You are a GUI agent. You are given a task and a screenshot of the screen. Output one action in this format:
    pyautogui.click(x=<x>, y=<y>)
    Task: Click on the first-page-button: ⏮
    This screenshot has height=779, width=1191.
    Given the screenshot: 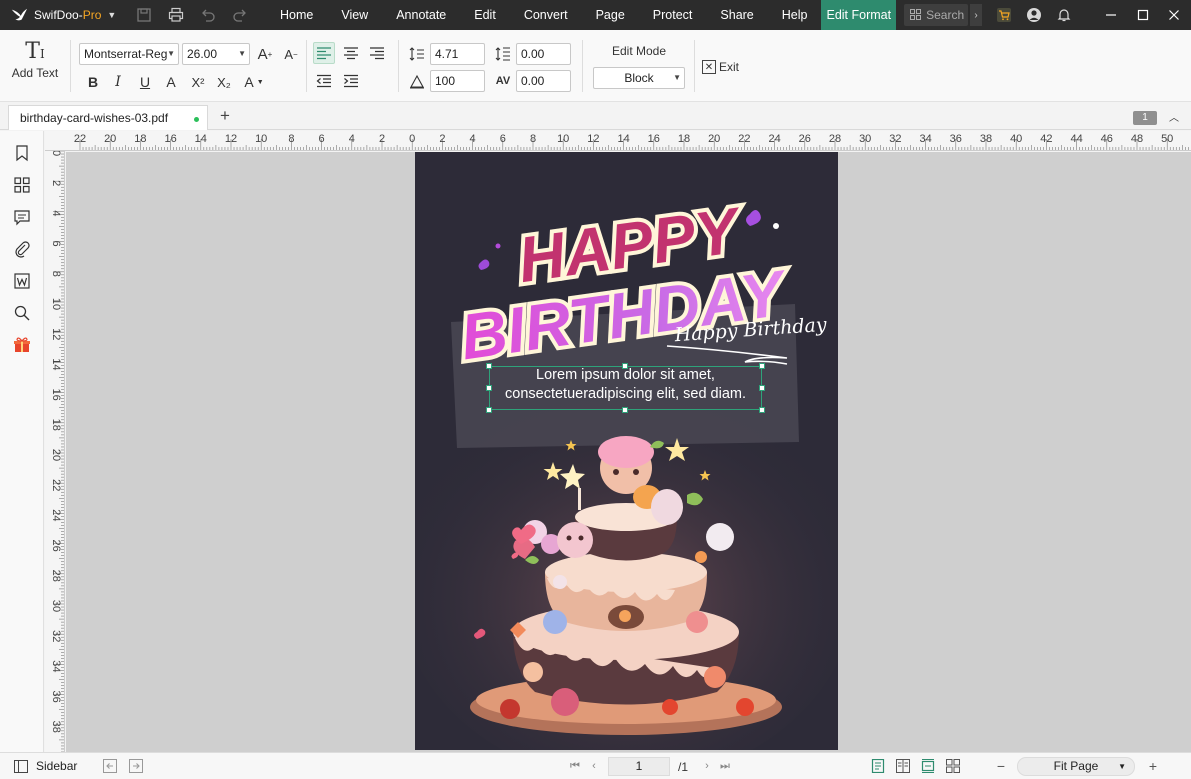 What is the action you would take?
    pyautogui.click(x=575, y=766)
    